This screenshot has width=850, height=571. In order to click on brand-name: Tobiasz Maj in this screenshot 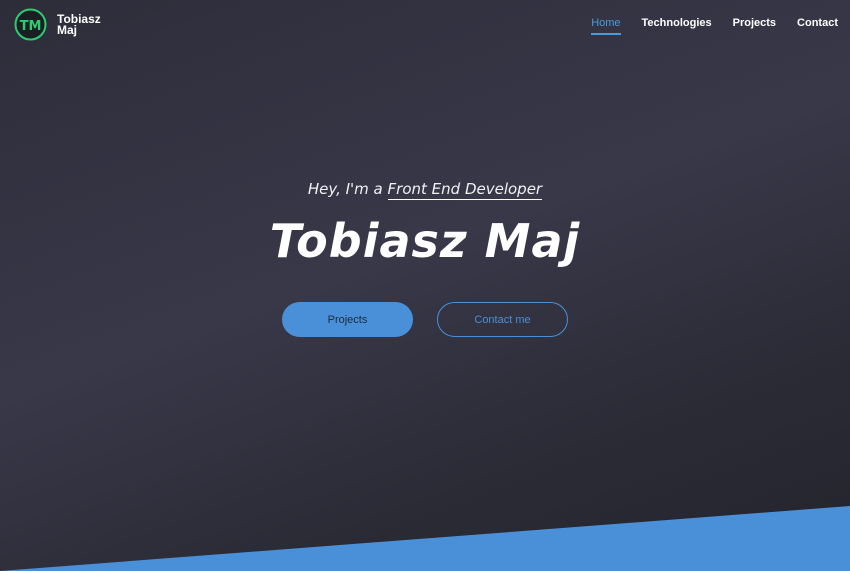, I will do `click(79, 25)`.